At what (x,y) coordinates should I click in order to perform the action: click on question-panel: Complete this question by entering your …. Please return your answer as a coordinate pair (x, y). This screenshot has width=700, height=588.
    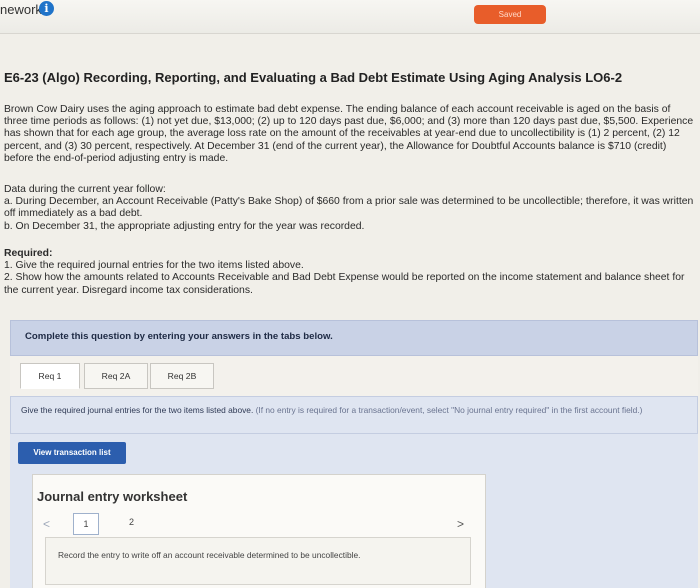
    Looking at the image, I should click on (354, 338).